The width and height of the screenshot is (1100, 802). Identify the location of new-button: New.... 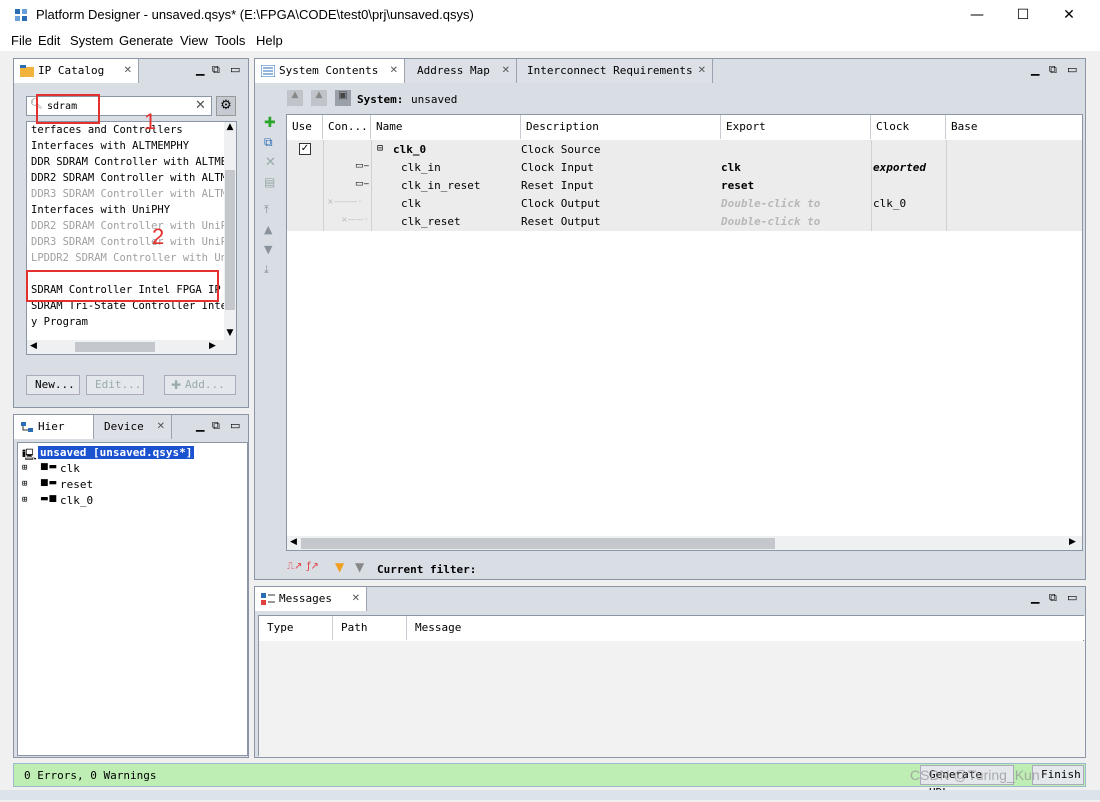
(53, 385).